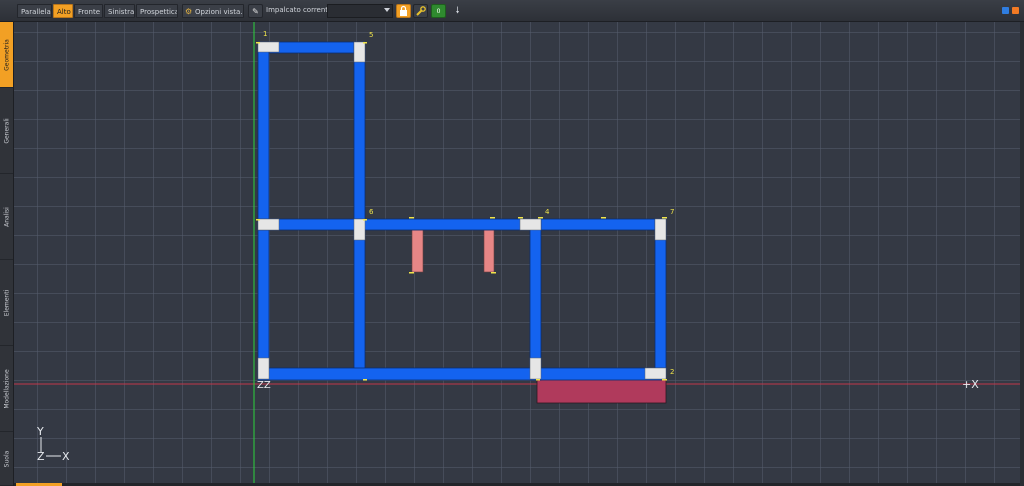 The width and height of the screenshot is (1024, 486). I want to click on lock-icon, so click(403, 11).